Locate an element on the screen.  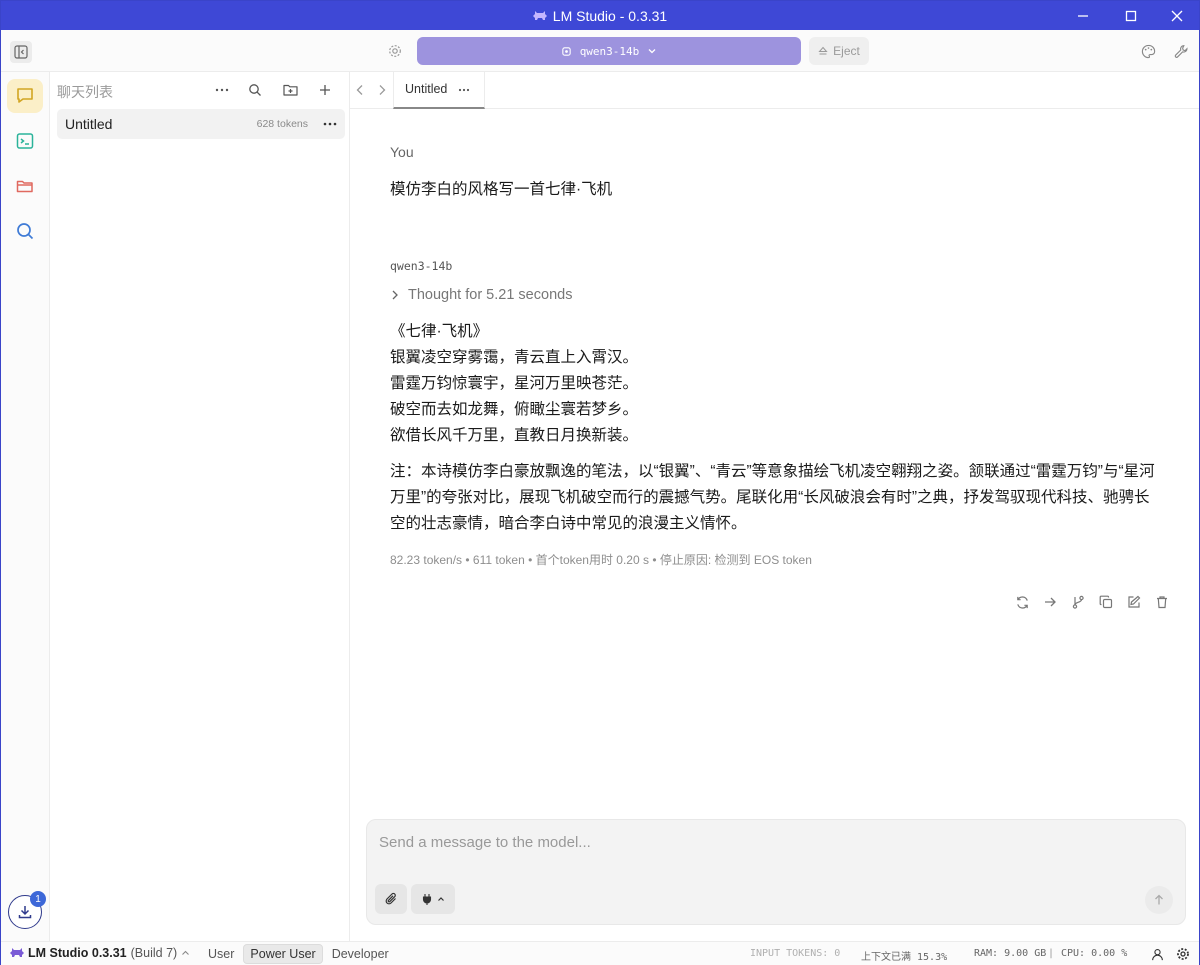
folder-icon is located at coordinates (24, 186).